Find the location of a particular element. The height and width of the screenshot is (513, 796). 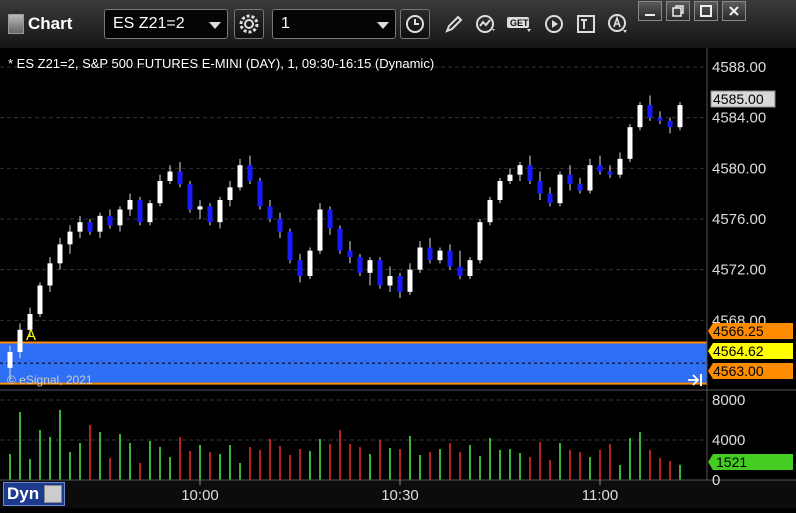

volume-tick-label: 4000 is located at coordinates (728, 440).